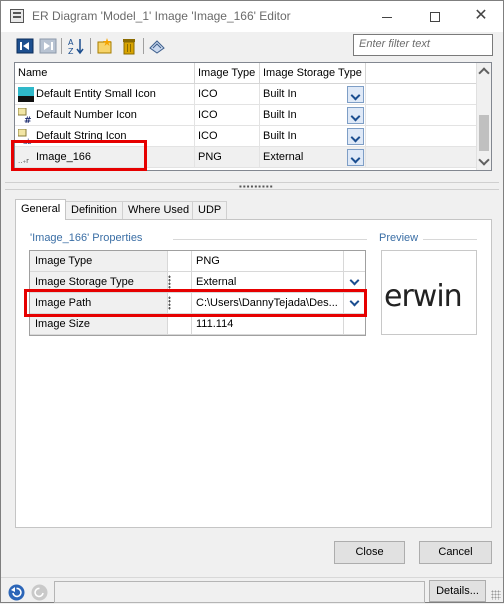 Image resolution: width=504 pixels, height=604 pixels. I want to click on scroll-up-icon, so click(484, 73).